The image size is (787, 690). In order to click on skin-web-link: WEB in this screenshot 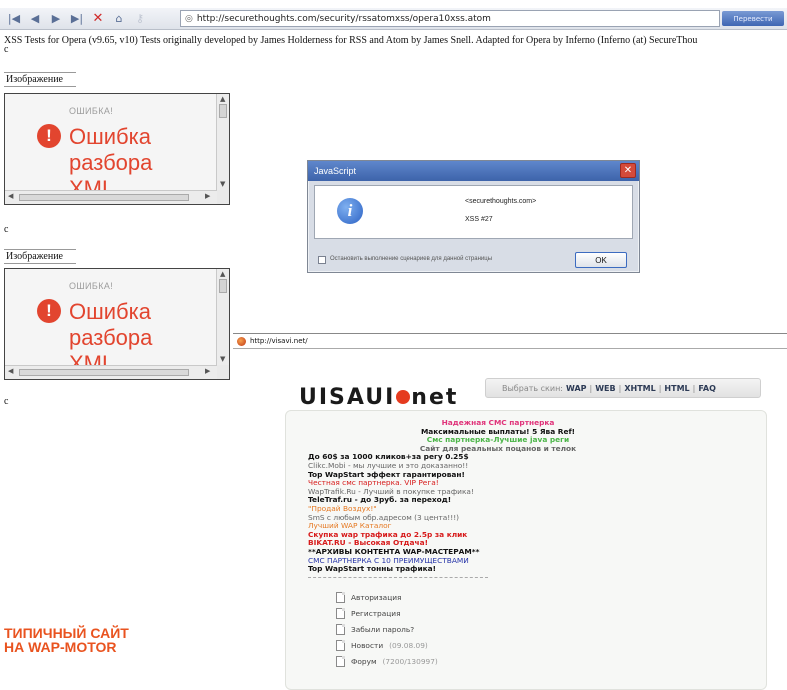, I will do `click(605, 388)`.